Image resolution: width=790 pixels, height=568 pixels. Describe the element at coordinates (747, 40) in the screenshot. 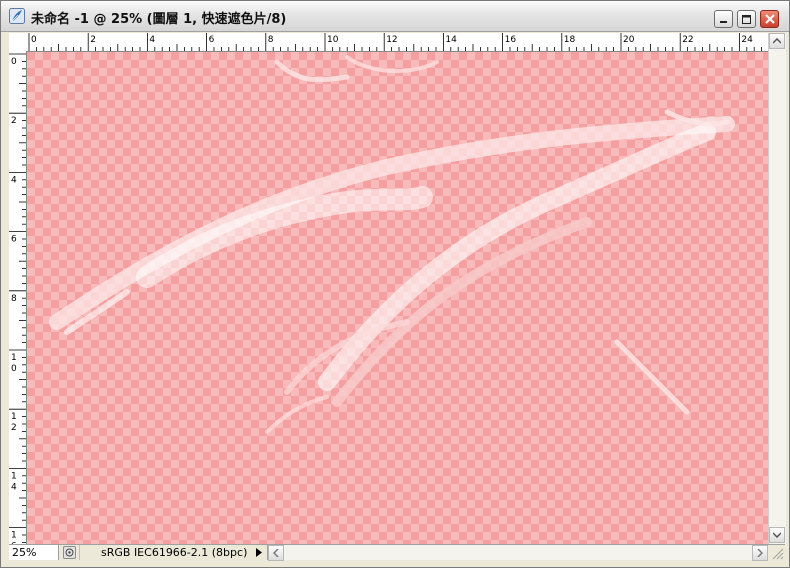

I see `ruler-label: 24` at that location.